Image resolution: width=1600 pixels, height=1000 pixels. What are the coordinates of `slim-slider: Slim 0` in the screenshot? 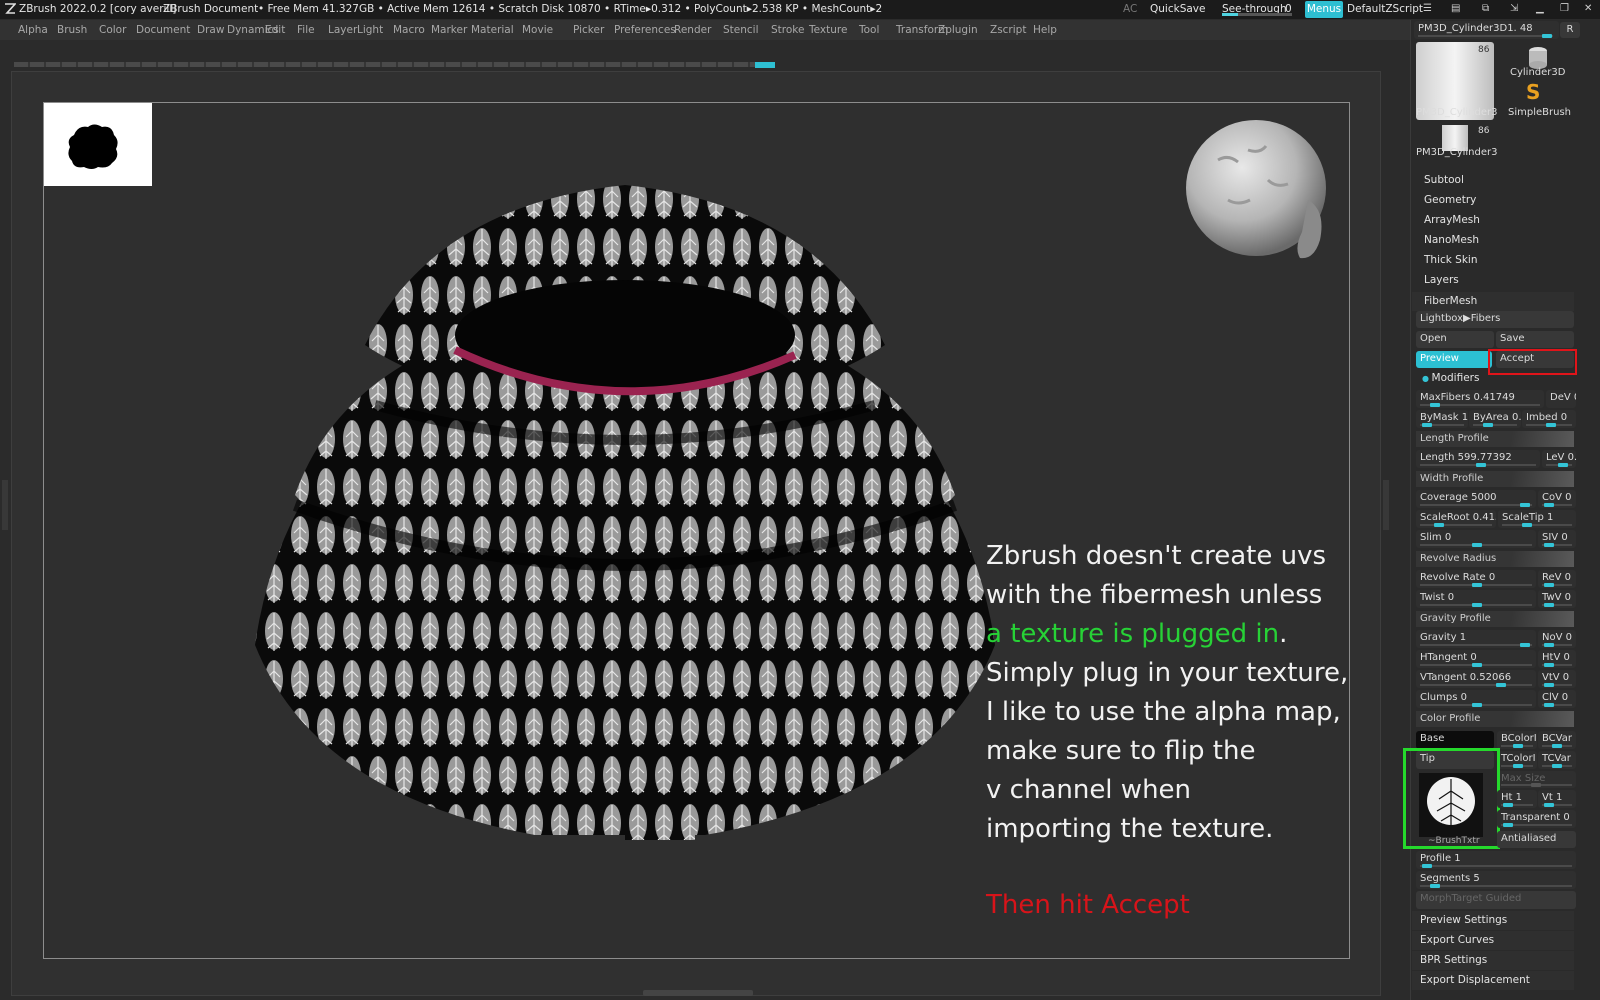 It's located at (1476, 539).